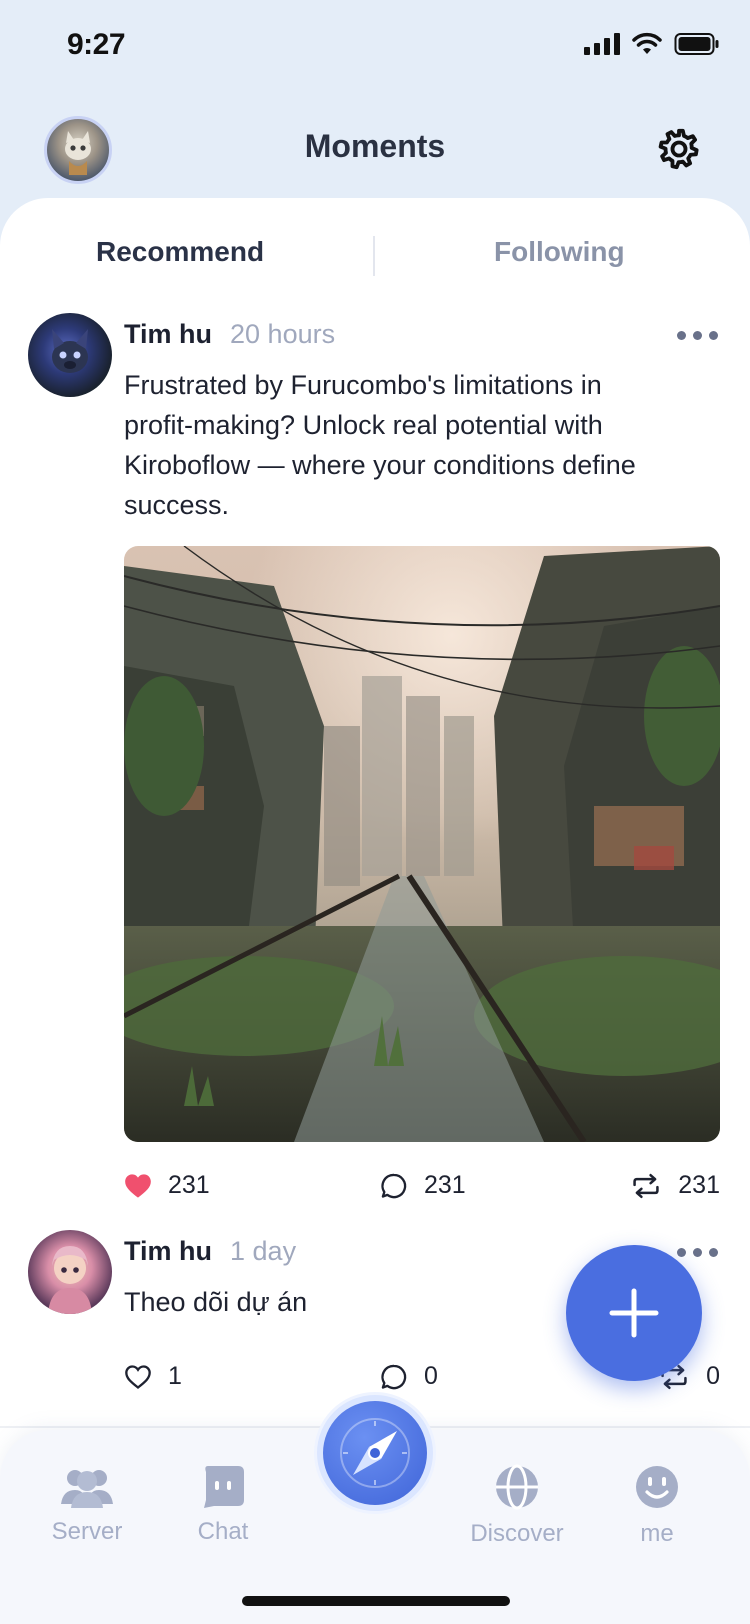 The width and height of the screenshot is (750, 1624). I want to click on nav-label-me: me, so click(657, 1533).